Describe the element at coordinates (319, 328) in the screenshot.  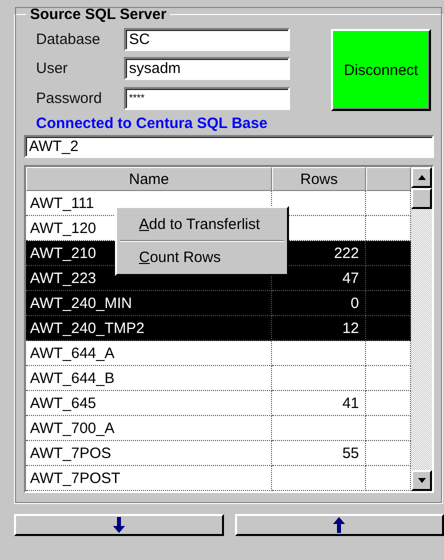
I see `table-cell: 12` at that location.